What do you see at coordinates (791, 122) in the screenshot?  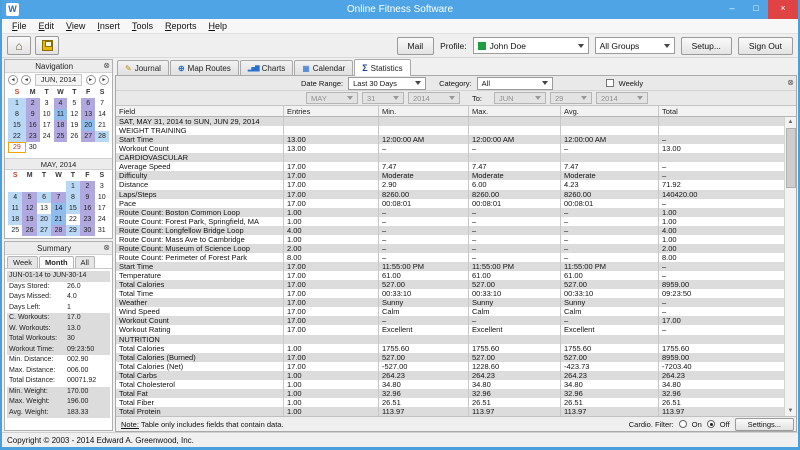 I see `scroll-up-icon: ▲` at bounding box center [791, 122].